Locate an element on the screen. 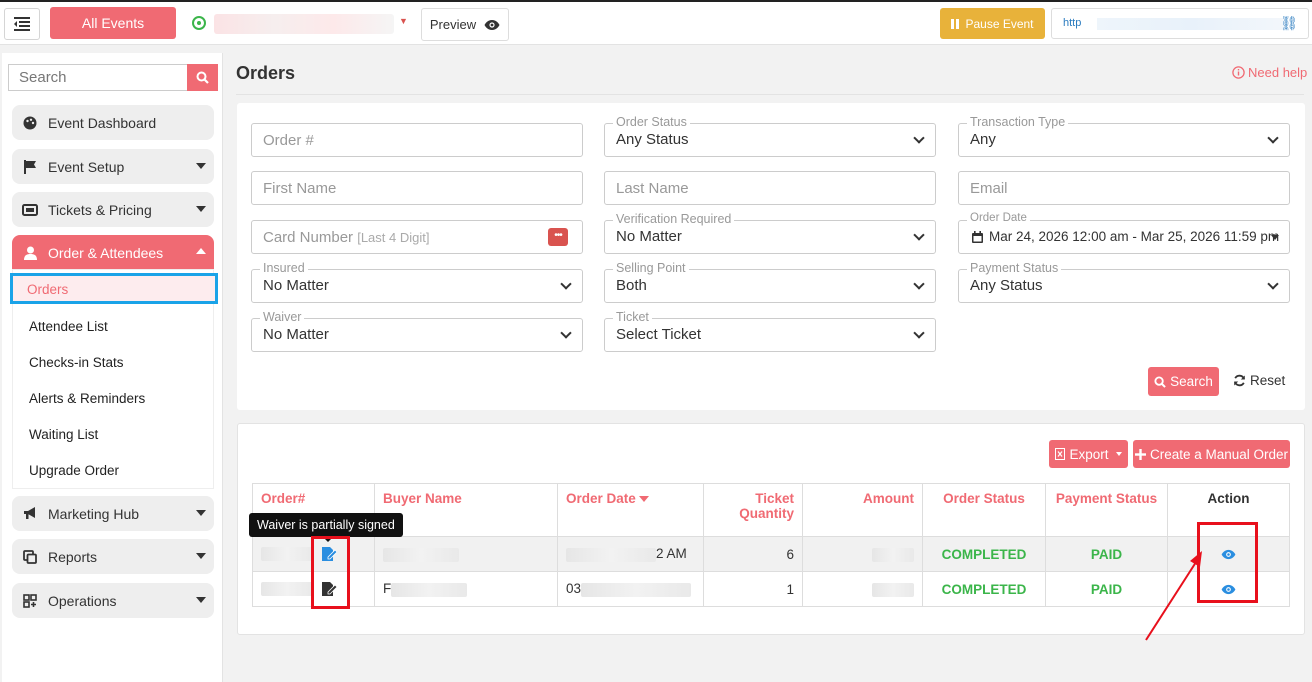 Image resolution: width=1312 pixels, height=682 pixels. ticket-value: Select Ticket is located at coordinates (659, 334).